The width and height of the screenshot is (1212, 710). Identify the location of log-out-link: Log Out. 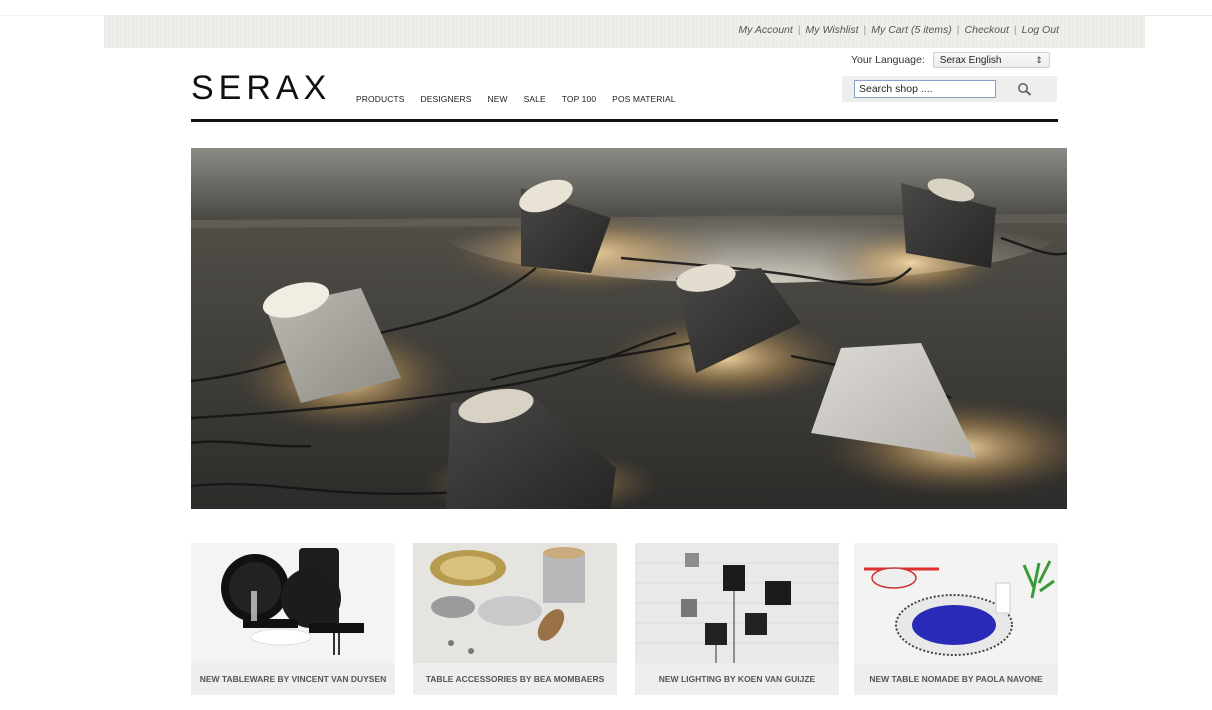
(1040, 30).